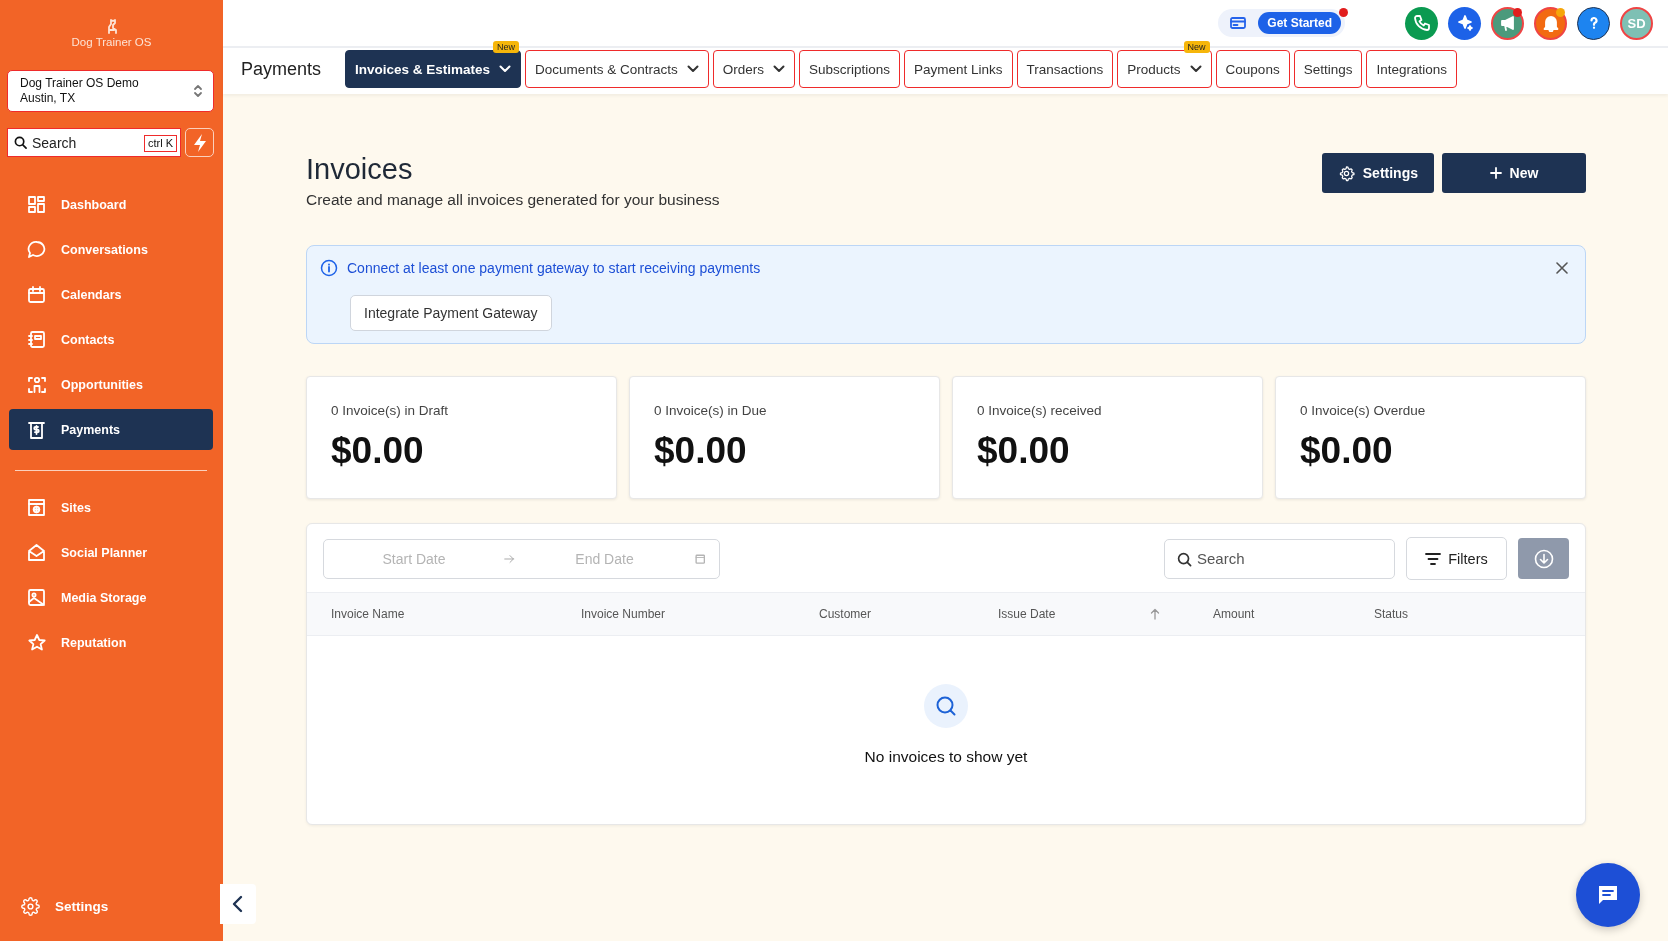 The height and width of the screenshot is (941, 1668). Describe the element at coordinates (1363, 410) in the screenshot. I see `stat-label: 0 Invoice(s) Overdue` at that location.